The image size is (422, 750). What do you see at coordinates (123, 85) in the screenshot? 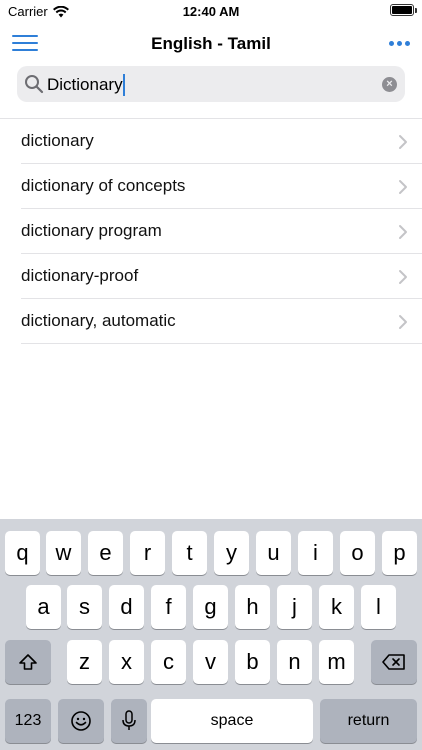
I see `text-cursor` at bounding box center [123, 85].